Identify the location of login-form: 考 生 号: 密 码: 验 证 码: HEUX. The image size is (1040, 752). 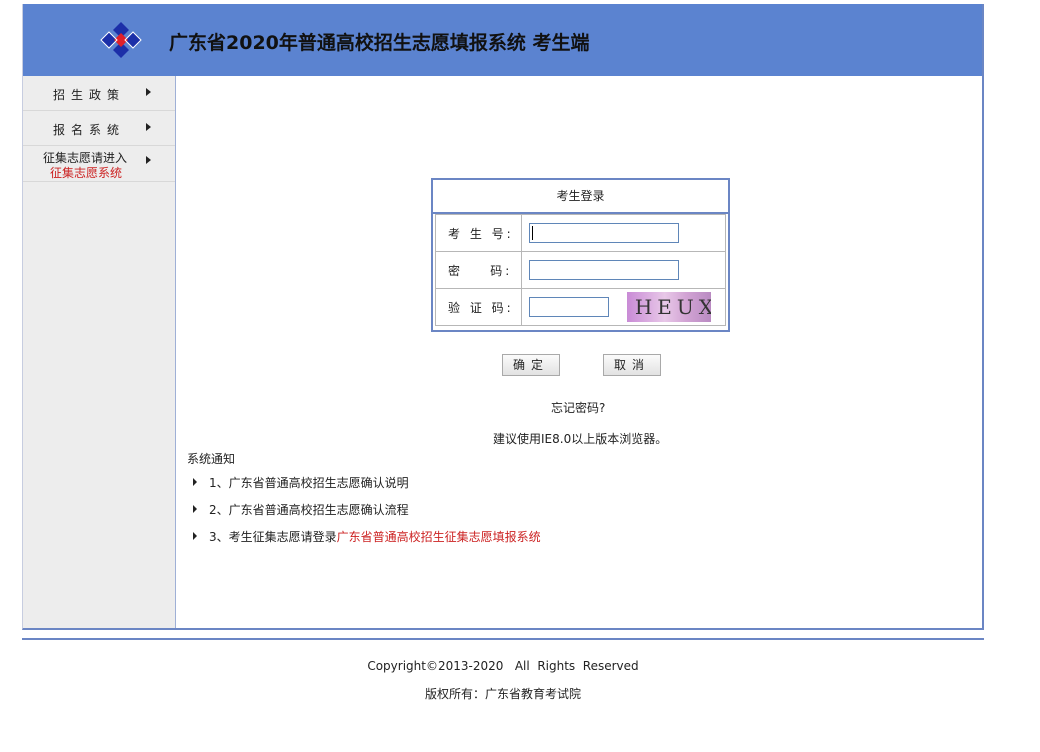
(580, 270).